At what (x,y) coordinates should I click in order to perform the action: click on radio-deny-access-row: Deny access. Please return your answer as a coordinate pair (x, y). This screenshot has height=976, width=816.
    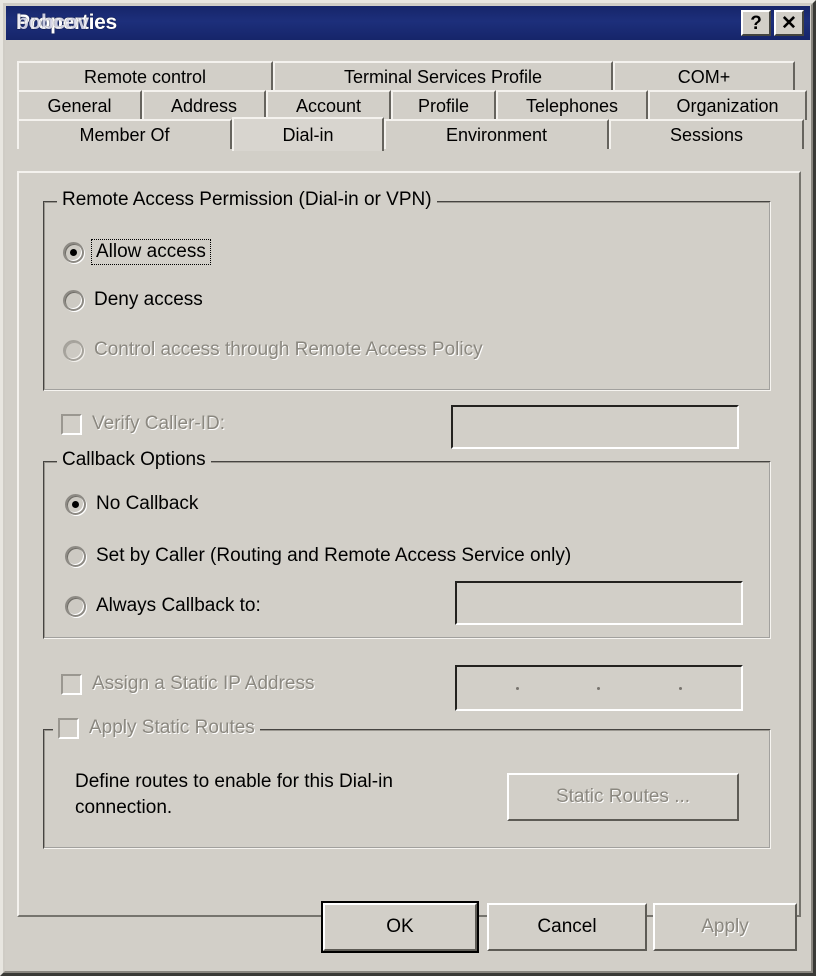
    Looking at the image, I should click on (133, 300).